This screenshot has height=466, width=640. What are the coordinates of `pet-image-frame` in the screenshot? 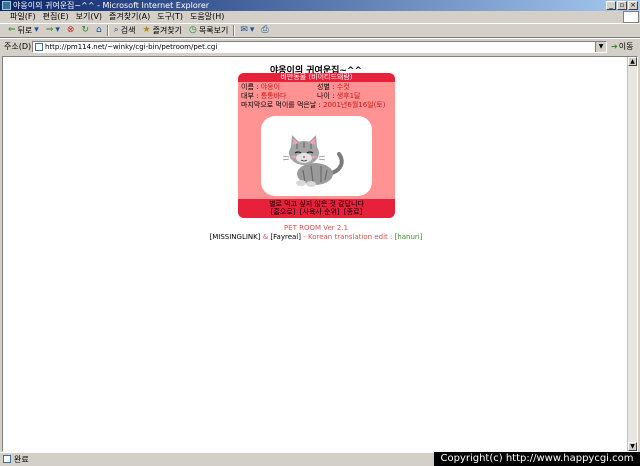 It's located at (316, 156).